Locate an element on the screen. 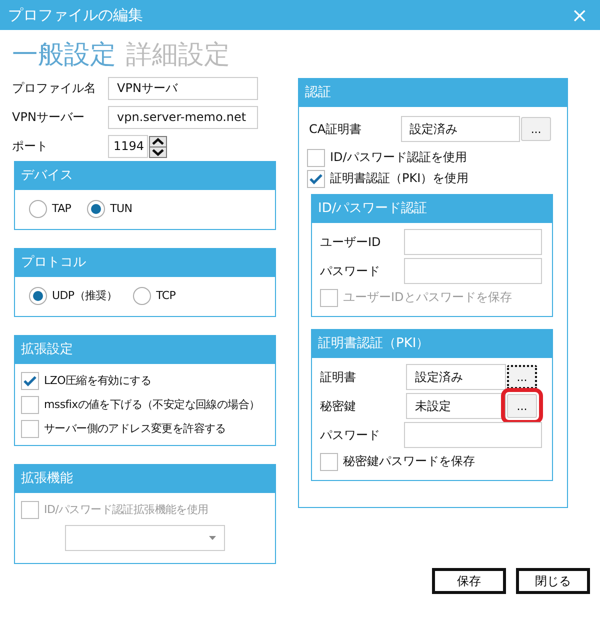 The width and height of the screenshot is (600, 628). panel-header: 拡張機能 is located at coordinates (145, 479).